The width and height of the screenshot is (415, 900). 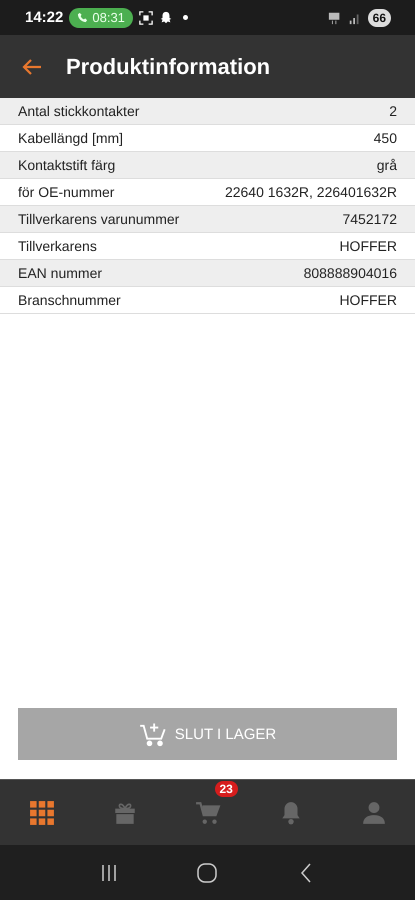 I want to click on row-label: Kabellängd [mm], so click(x=71, y=138).